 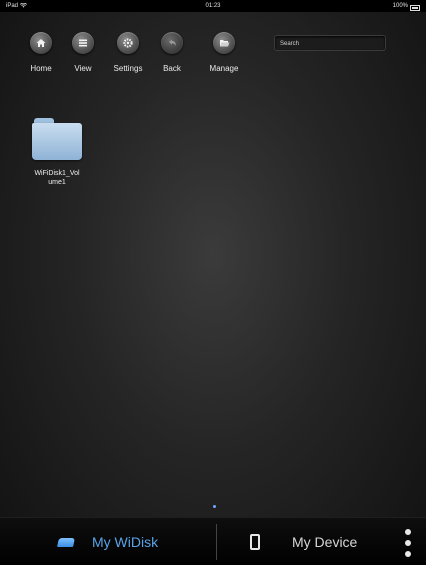 What do you see at coordinates (214, 506) in the screenshot?
I see `page-indicator` at bounding box center [214, 506].